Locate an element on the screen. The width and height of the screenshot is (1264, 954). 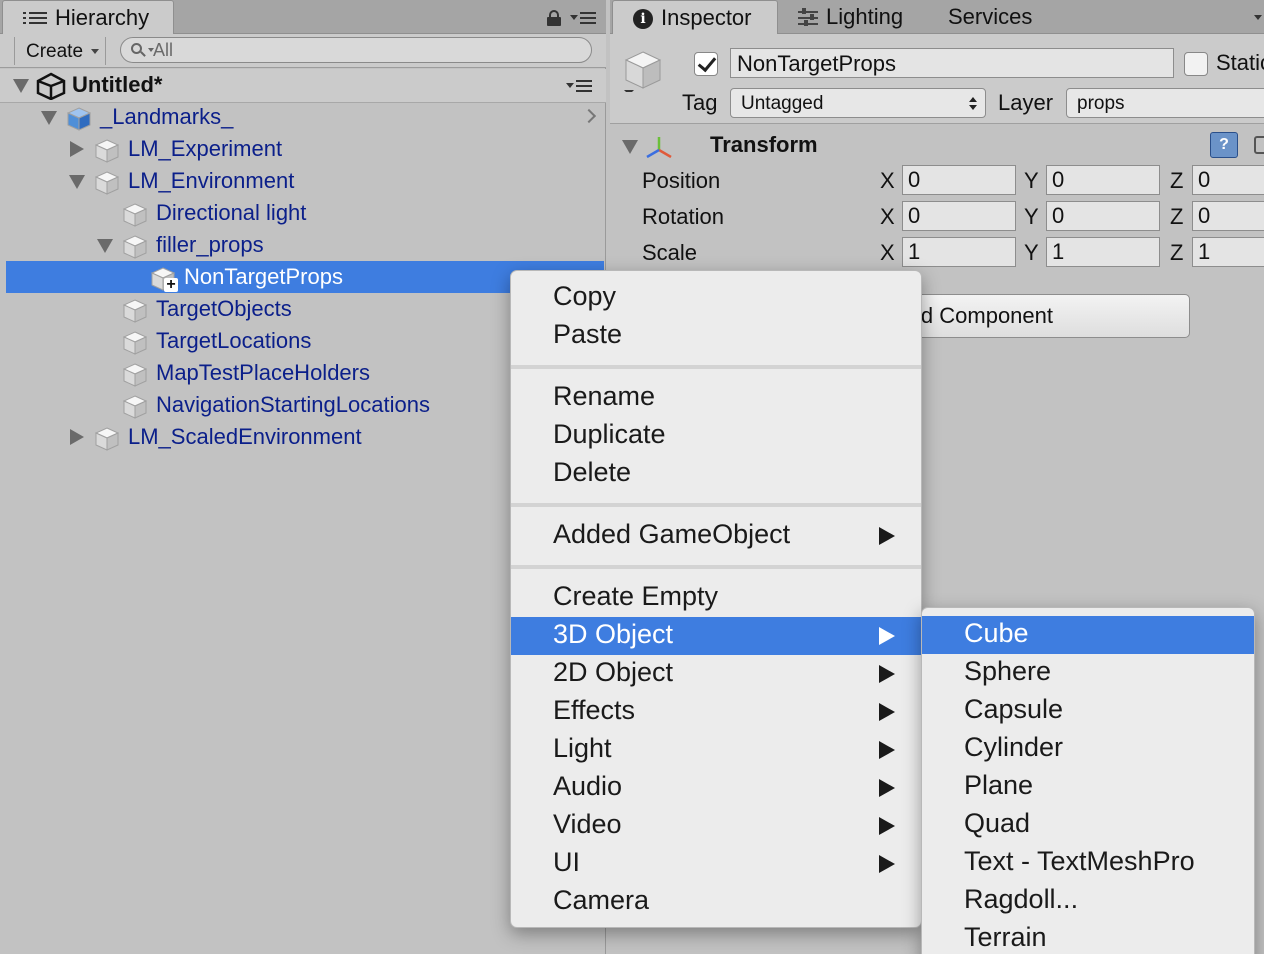
tab-services: Services is located at coordinates (990, 17).